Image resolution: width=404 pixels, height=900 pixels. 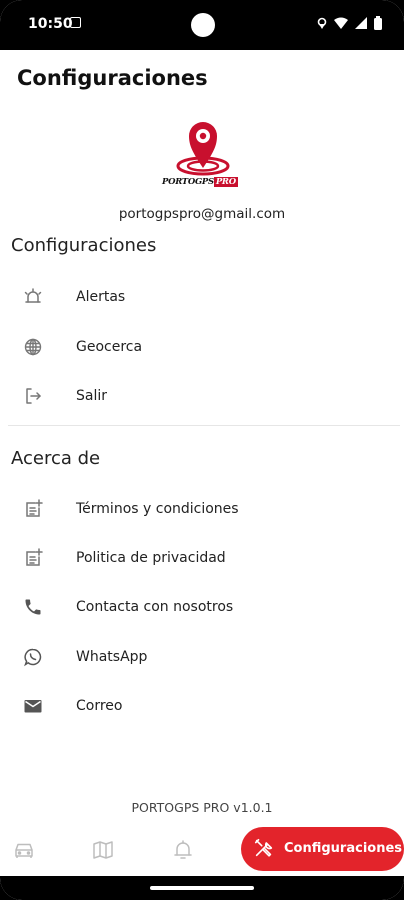 I want to click on alarm-icon, so click(x=33, y=297).